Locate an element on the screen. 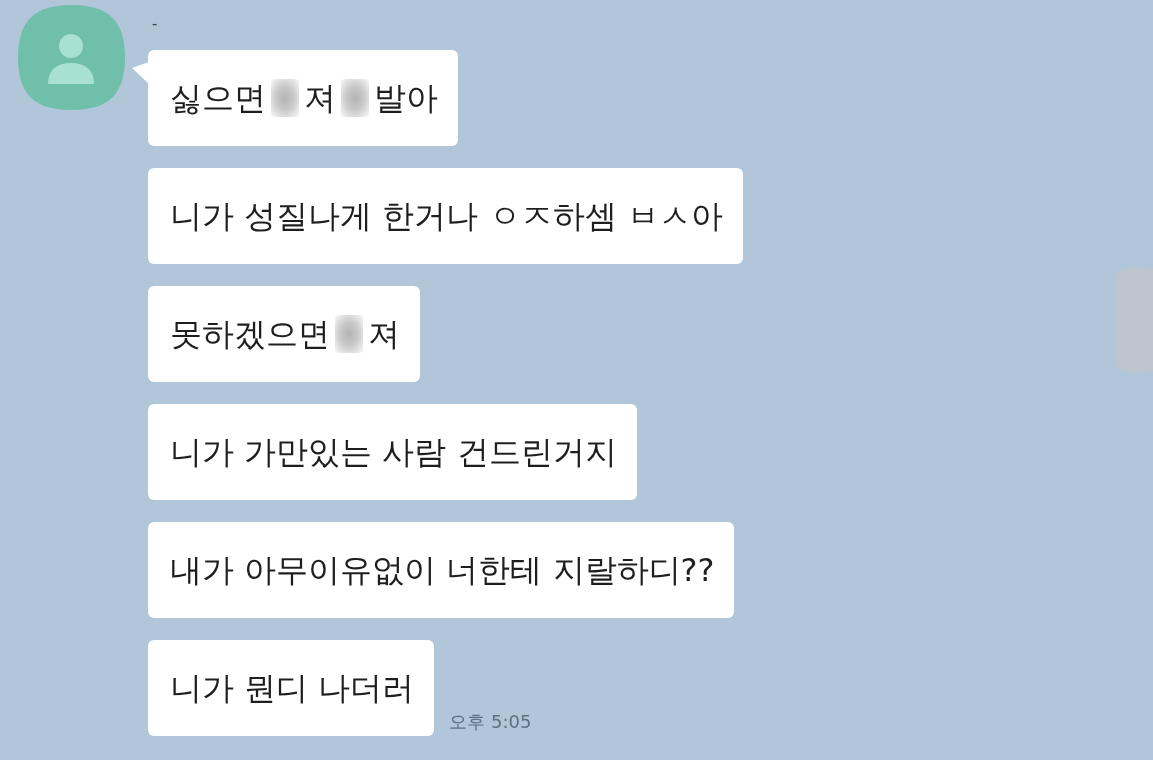 The height and width of the screenshot is (760, 1153). avatar-icon is located at coordinates (71, 57).